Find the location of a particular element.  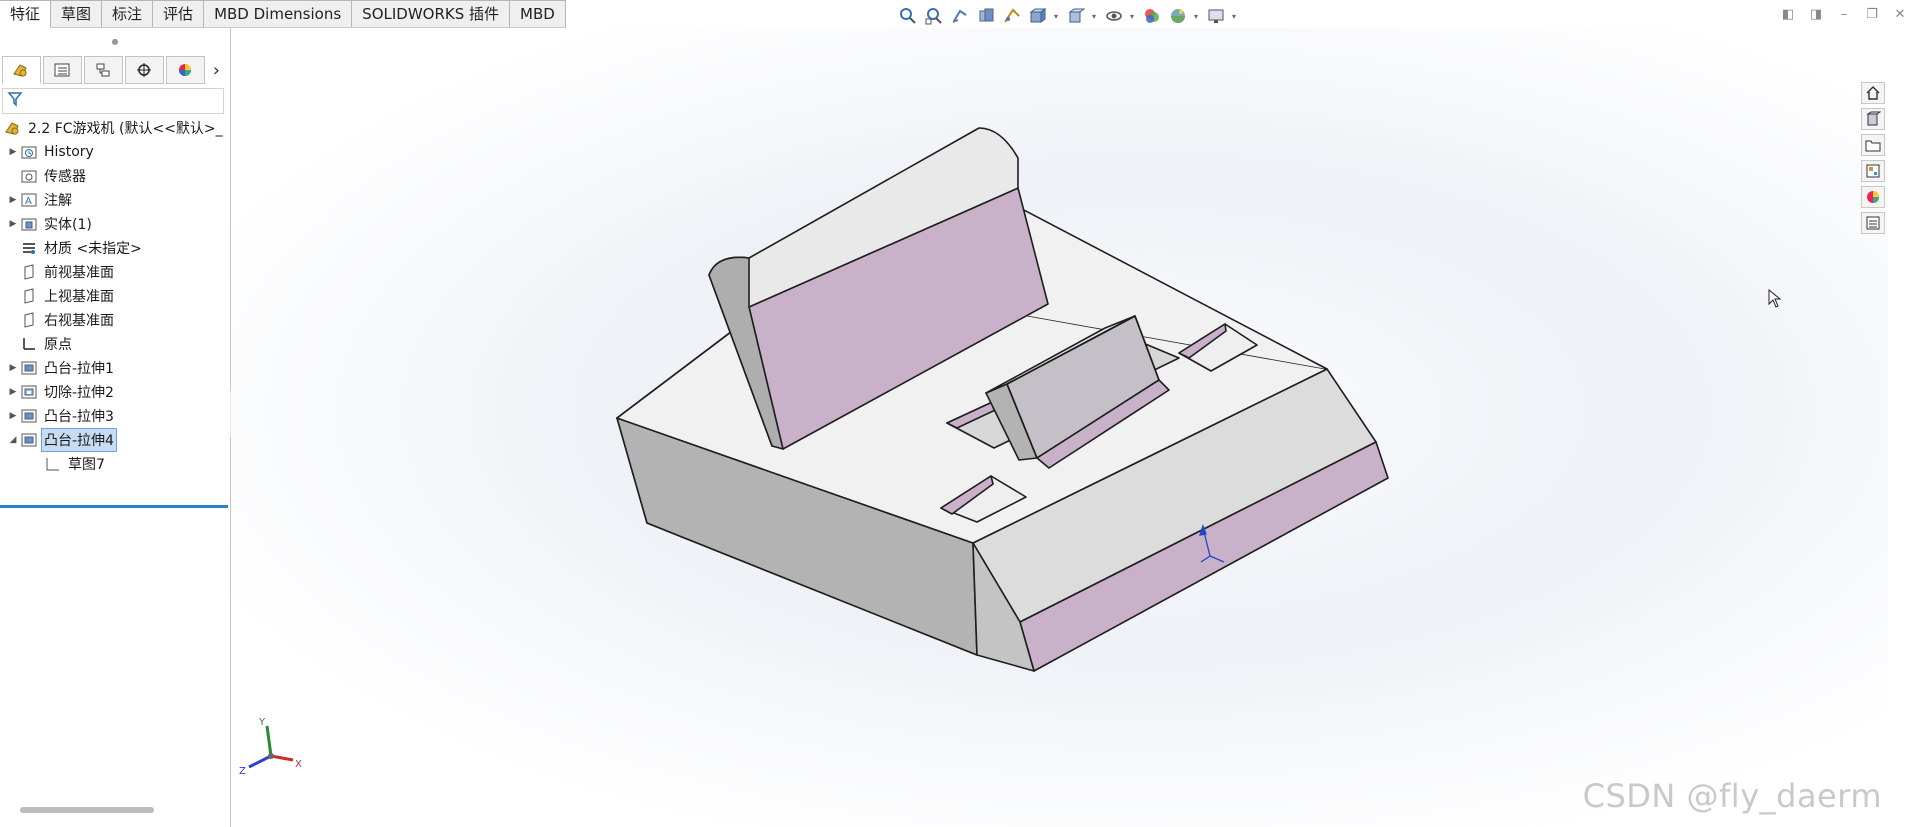

file-explorer-icon is located at coordinates (1873, 145).